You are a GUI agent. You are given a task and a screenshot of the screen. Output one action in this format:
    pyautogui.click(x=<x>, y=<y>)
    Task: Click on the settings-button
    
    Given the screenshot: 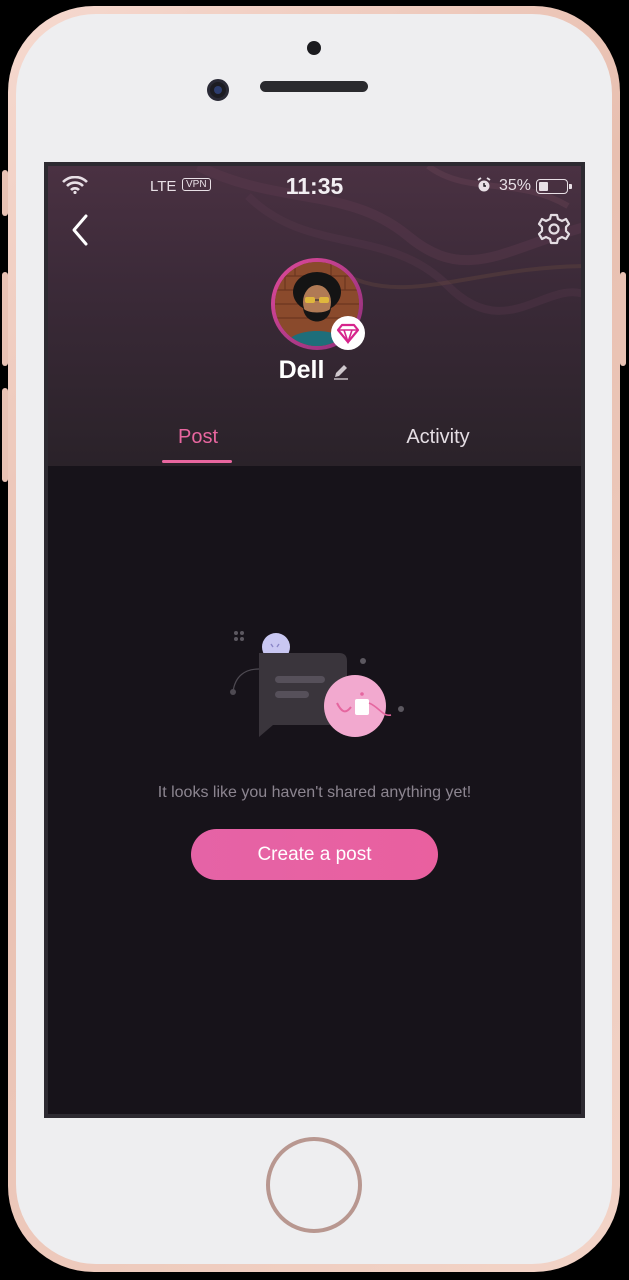 What is the action you would take?
    pyautogui.click(x=554, y=229)
    